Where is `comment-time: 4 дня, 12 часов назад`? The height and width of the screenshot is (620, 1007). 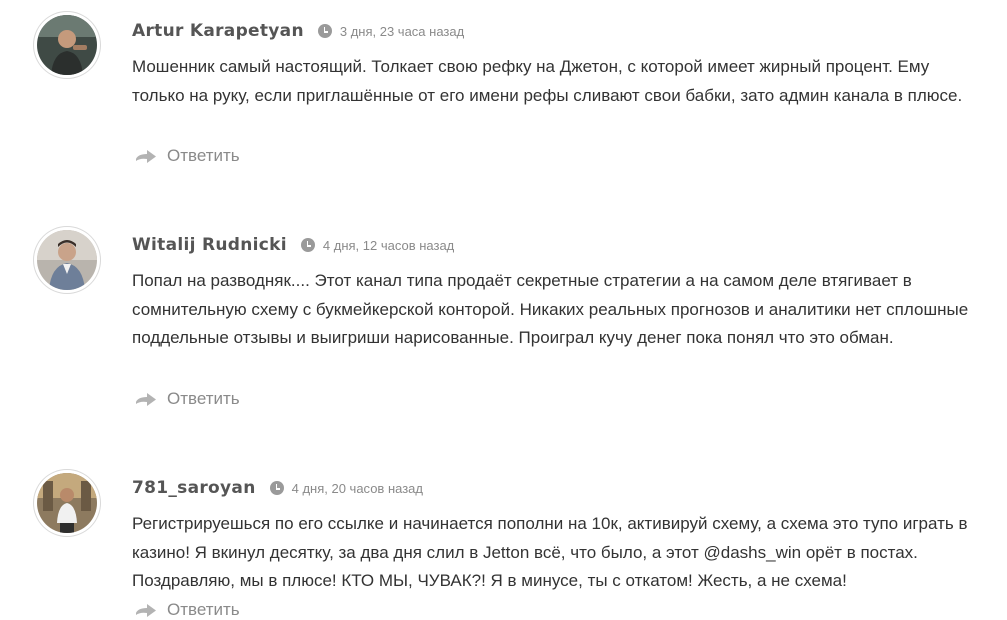 comment-time: 4 дня, 12 часов назад is located at coordinates (388, 245).